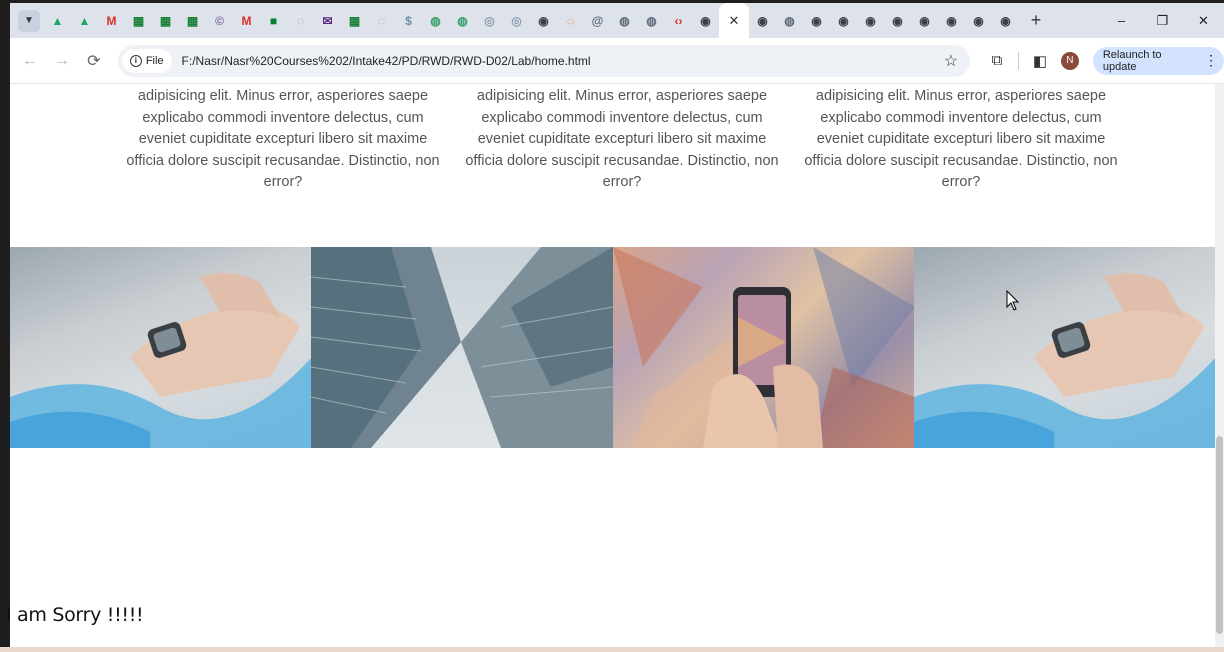  I want to click on gmail-icon: M, so click(246, 20).